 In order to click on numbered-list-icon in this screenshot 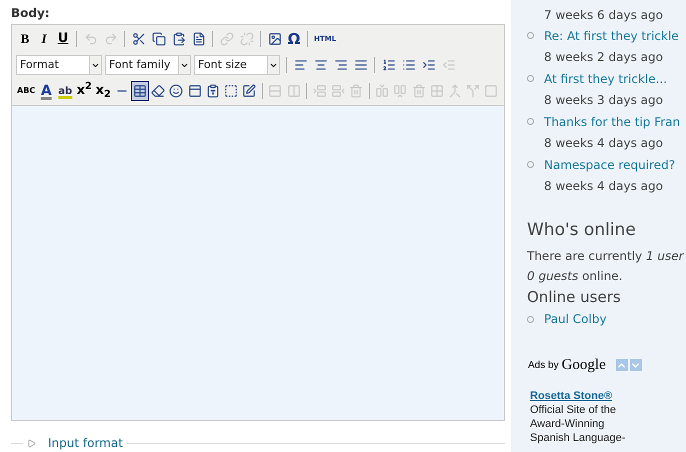, I will do `click(389, 65)`.